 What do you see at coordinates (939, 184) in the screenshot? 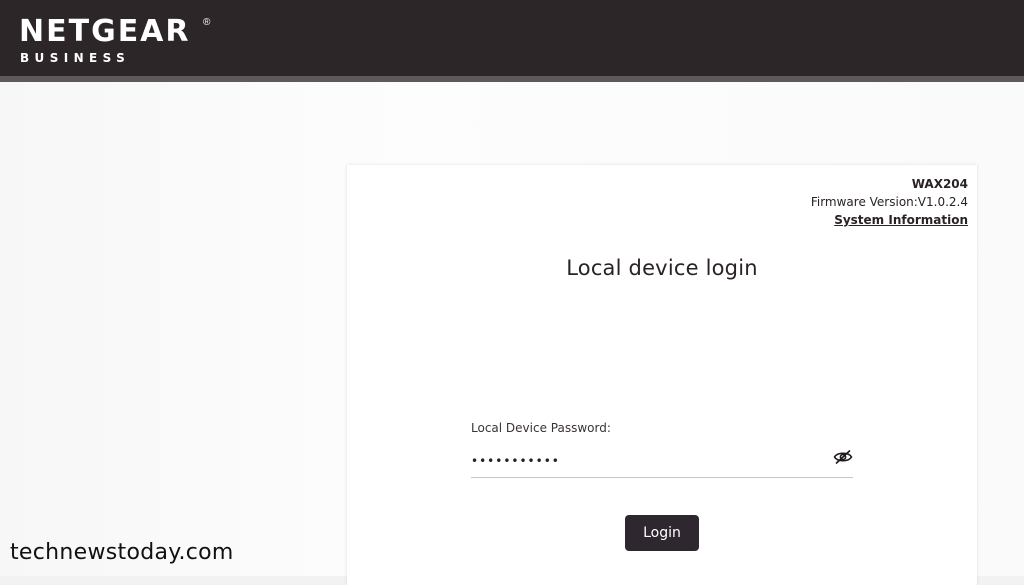
I see `device-model: WAX204` at bounding box center [939, 184].